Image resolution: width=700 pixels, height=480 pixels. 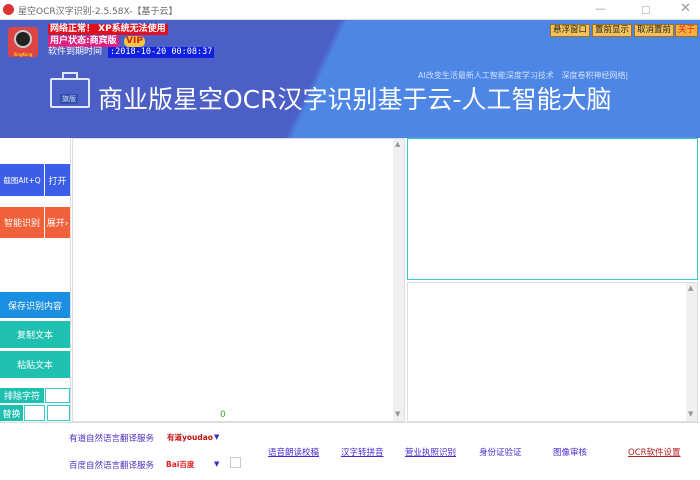 What do you see at coordinates (35, 334) in the screenshot?
I see `copy-button: 复制文本` at bounding box center [35, 334].